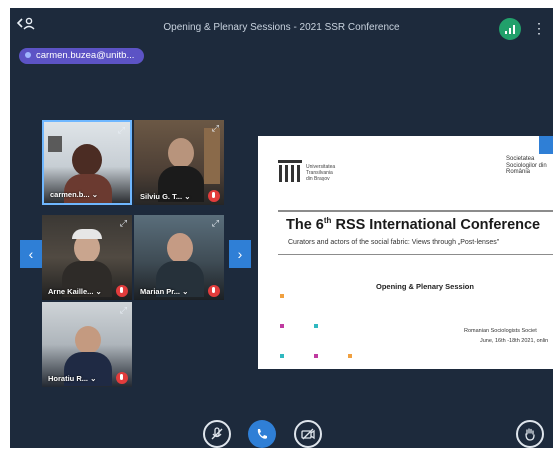  I want to click on presentation-toolbar-tab, so click(546, 145).